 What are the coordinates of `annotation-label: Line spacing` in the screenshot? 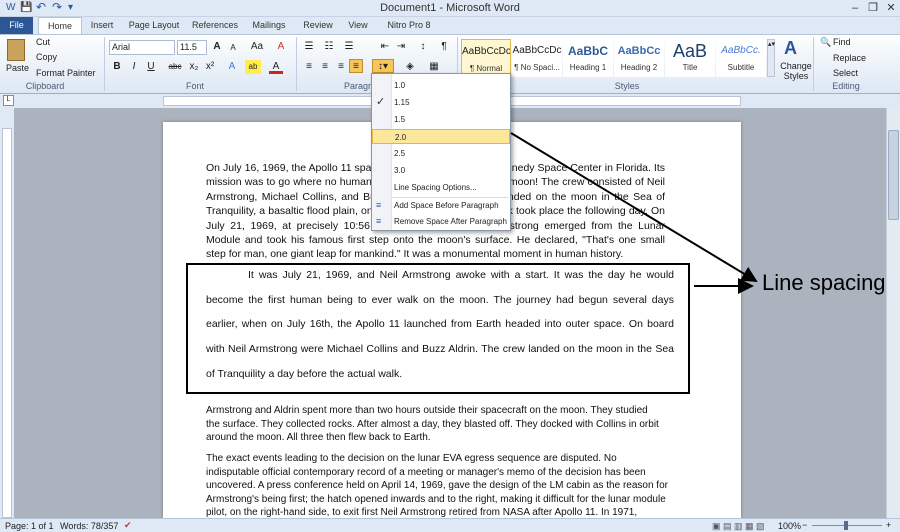 It's located at (824, 282).